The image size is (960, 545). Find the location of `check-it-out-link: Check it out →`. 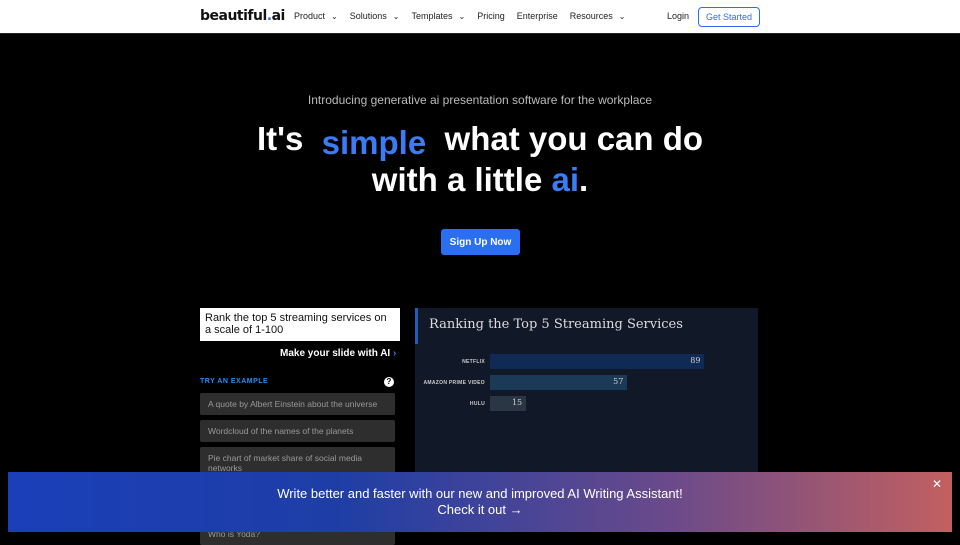

check-it-out-link: Check it out → is located at coordinates (480, 510).